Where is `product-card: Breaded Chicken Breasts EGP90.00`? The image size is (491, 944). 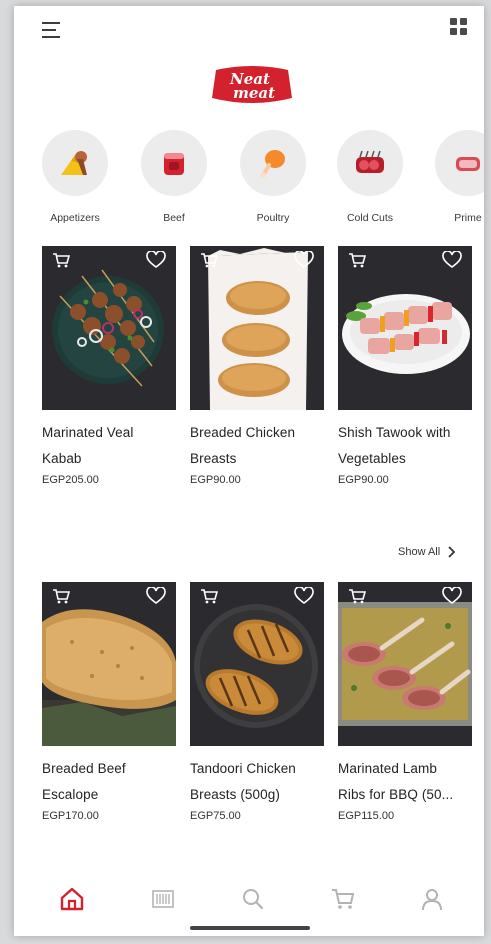 product-card: Breaded Chicken Breasts EGP90.00 is located at coordinates (257, 366).